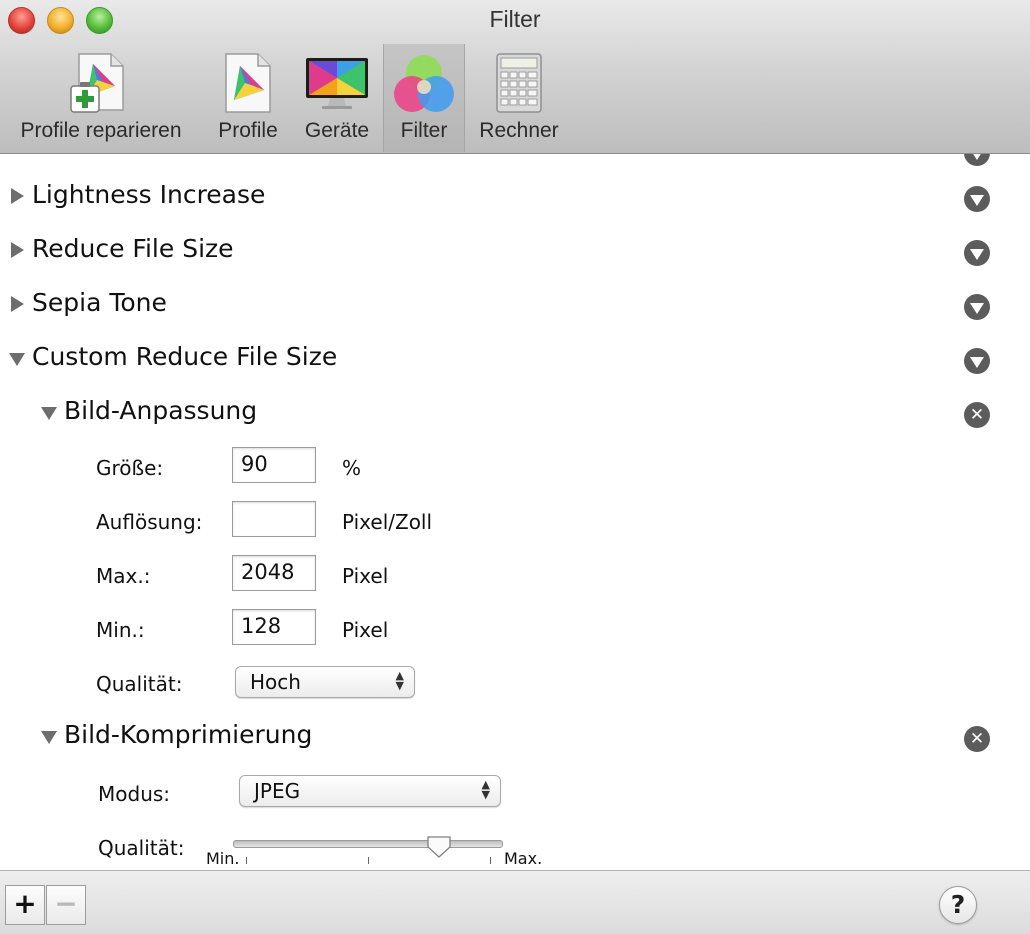  What do you see at coordinates (134, 794) in the screenshot?
I see `mode-label: Modus:` at bounding box center [134, 794].